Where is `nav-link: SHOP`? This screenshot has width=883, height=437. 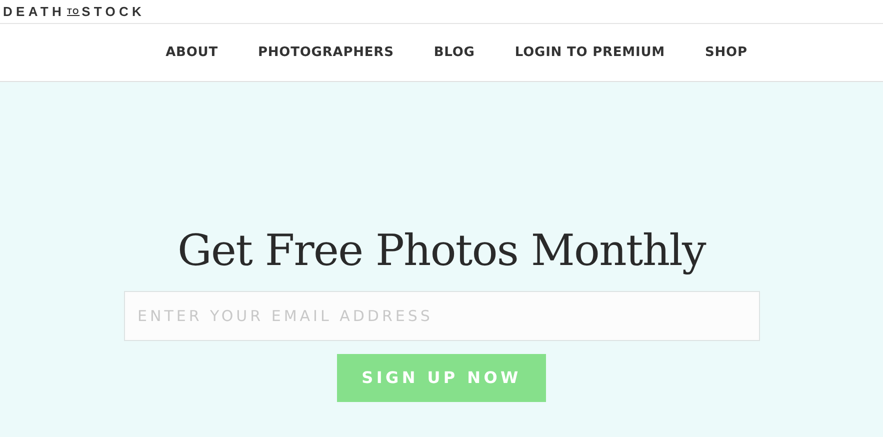 nav-link: SHOP is located at coordinates (726, 52).